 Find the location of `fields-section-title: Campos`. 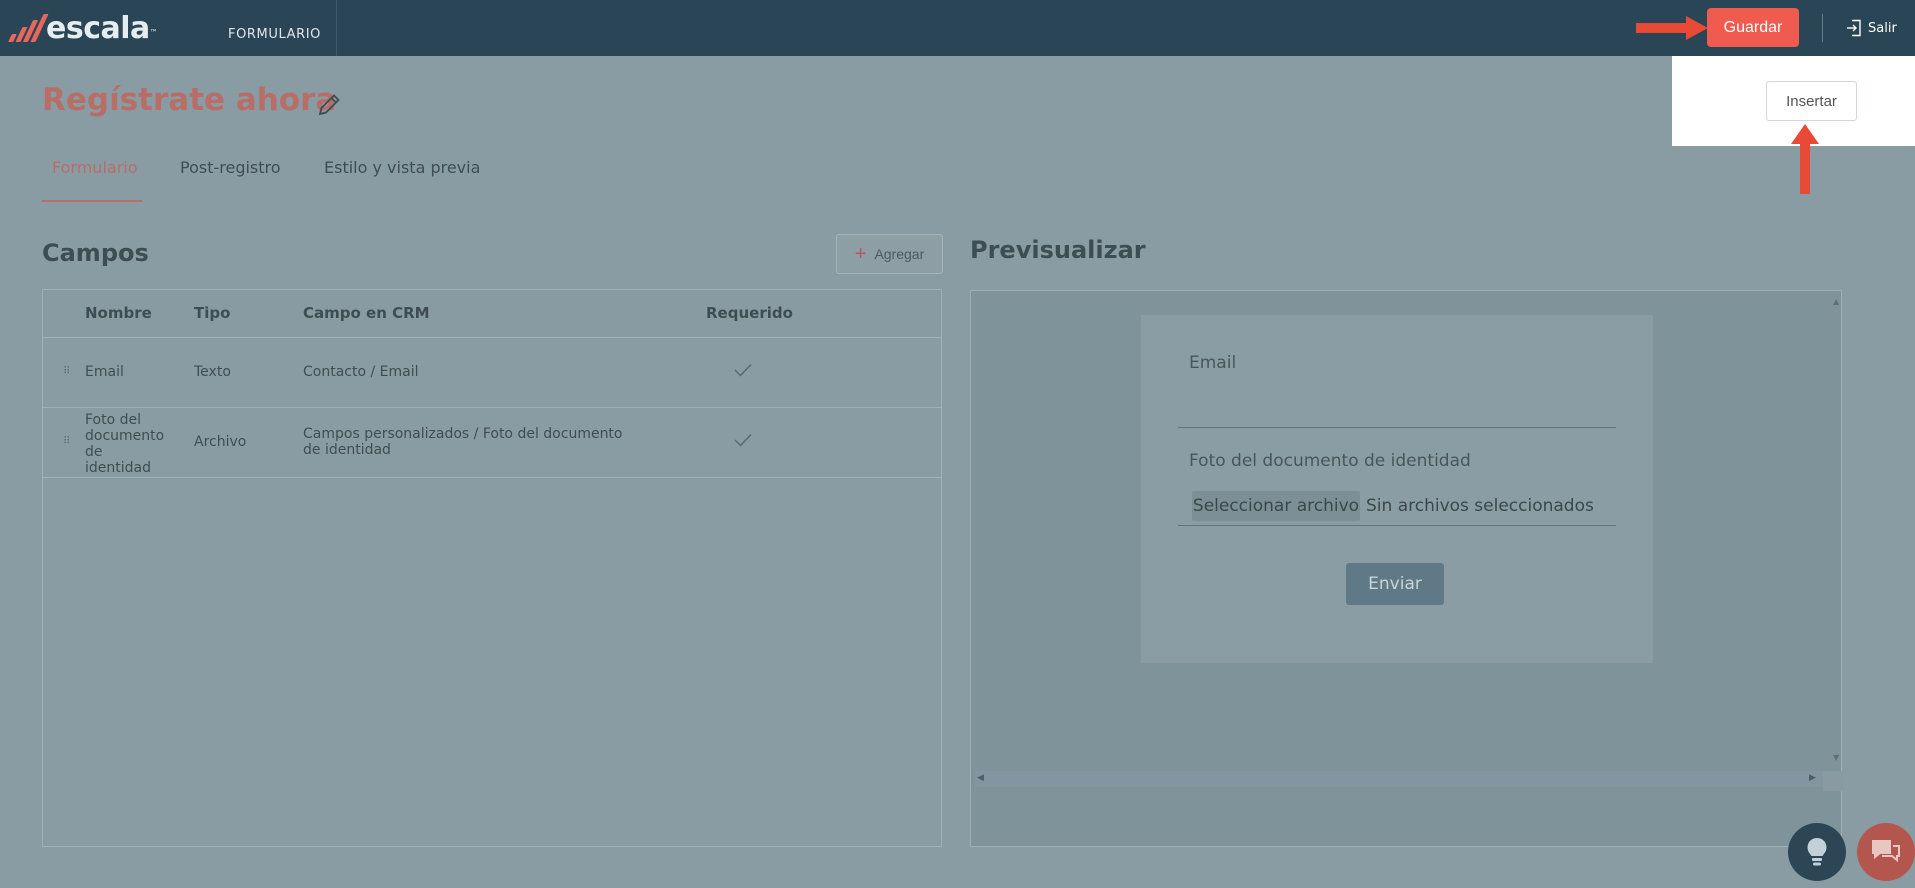

fields-section-title: Campos is located at coordinates (95, 253).